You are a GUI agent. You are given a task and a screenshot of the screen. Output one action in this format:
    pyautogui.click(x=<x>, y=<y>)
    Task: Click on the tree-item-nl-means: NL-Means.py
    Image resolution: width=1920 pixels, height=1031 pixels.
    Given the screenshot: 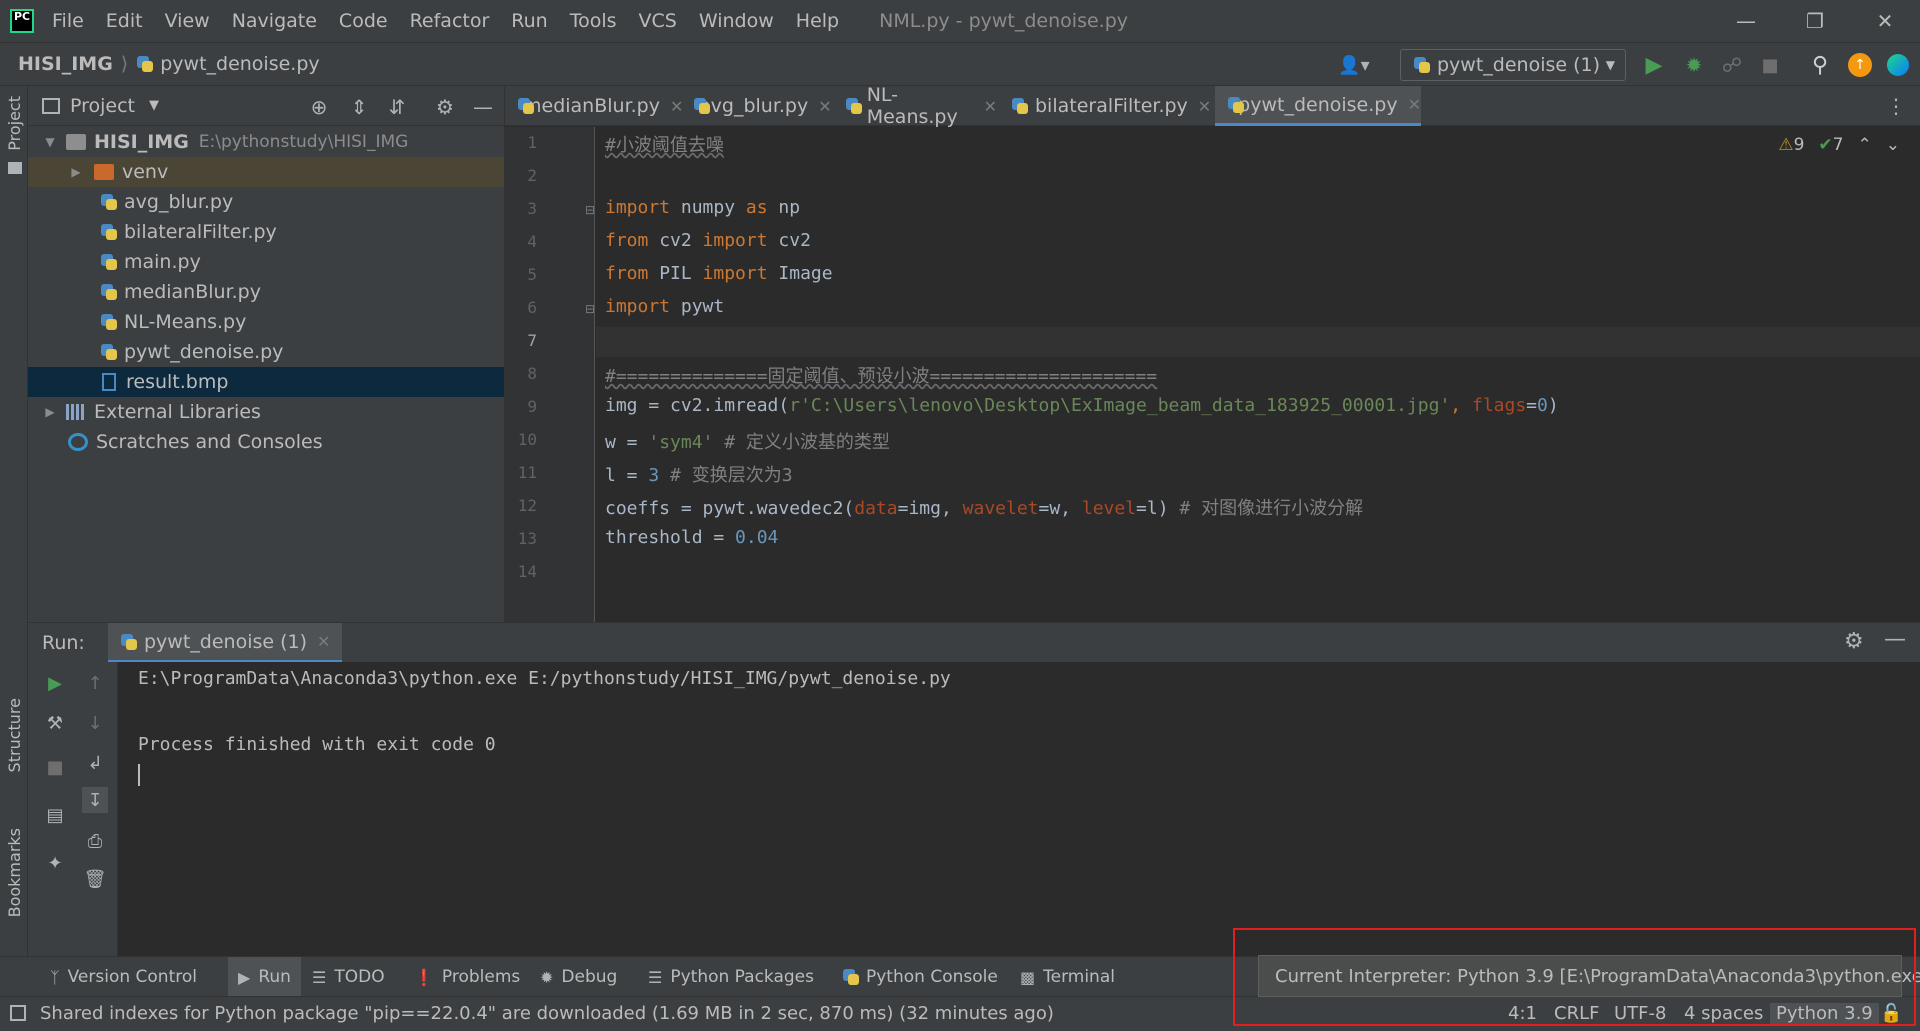 What is the action you would take?
    pyautogui.click(x=266, y=322)
    